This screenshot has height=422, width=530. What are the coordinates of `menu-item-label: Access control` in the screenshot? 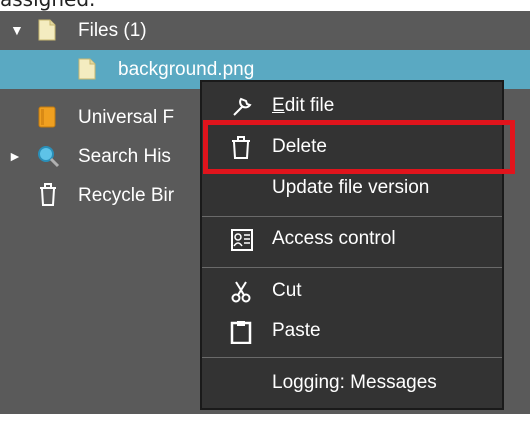 It's located at (334, 238).